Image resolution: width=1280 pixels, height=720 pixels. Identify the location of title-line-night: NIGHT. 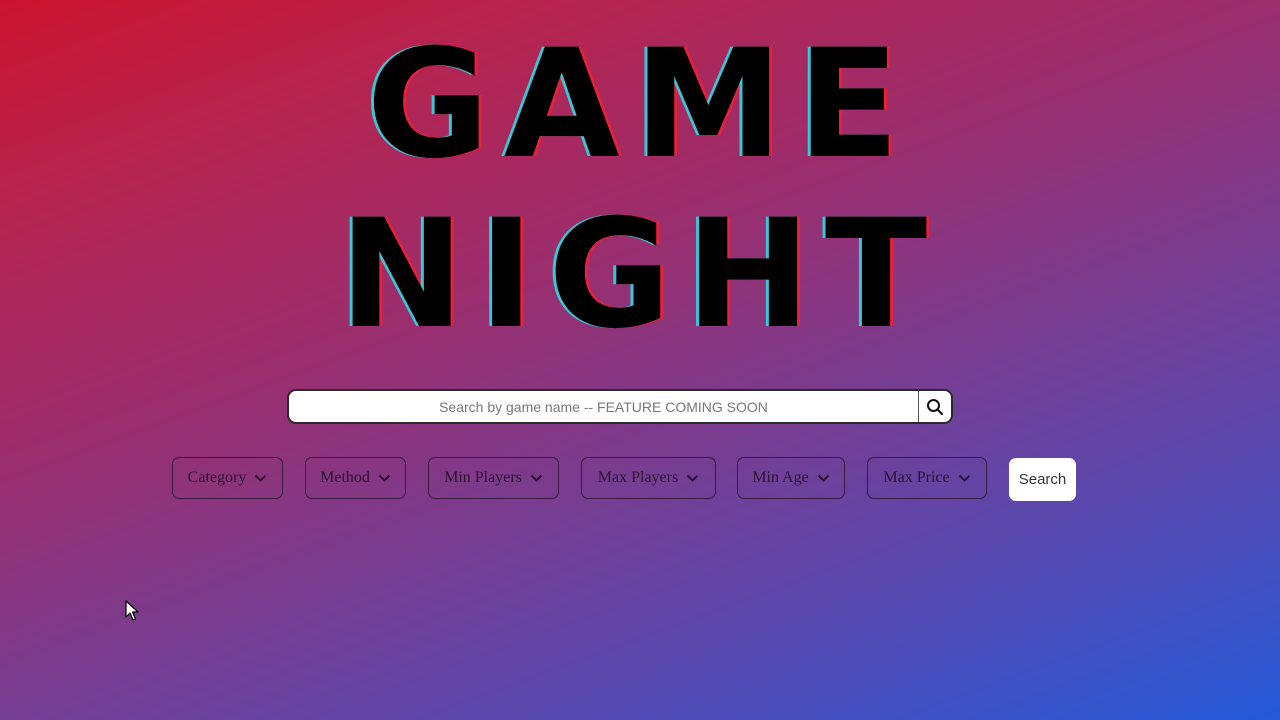
(640, 275).